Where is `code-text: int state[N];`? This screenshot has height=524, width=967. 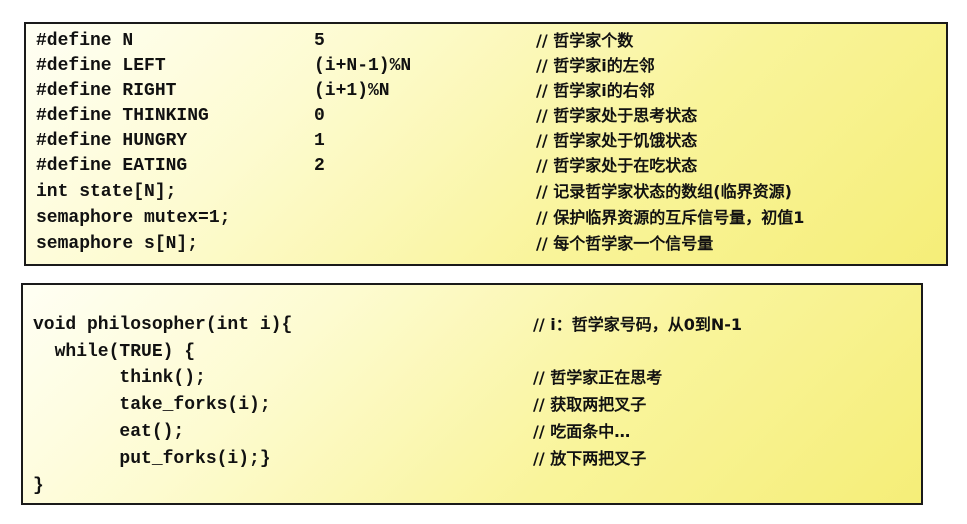
code-text: int state[N]; is located at coordinates (106, 192).